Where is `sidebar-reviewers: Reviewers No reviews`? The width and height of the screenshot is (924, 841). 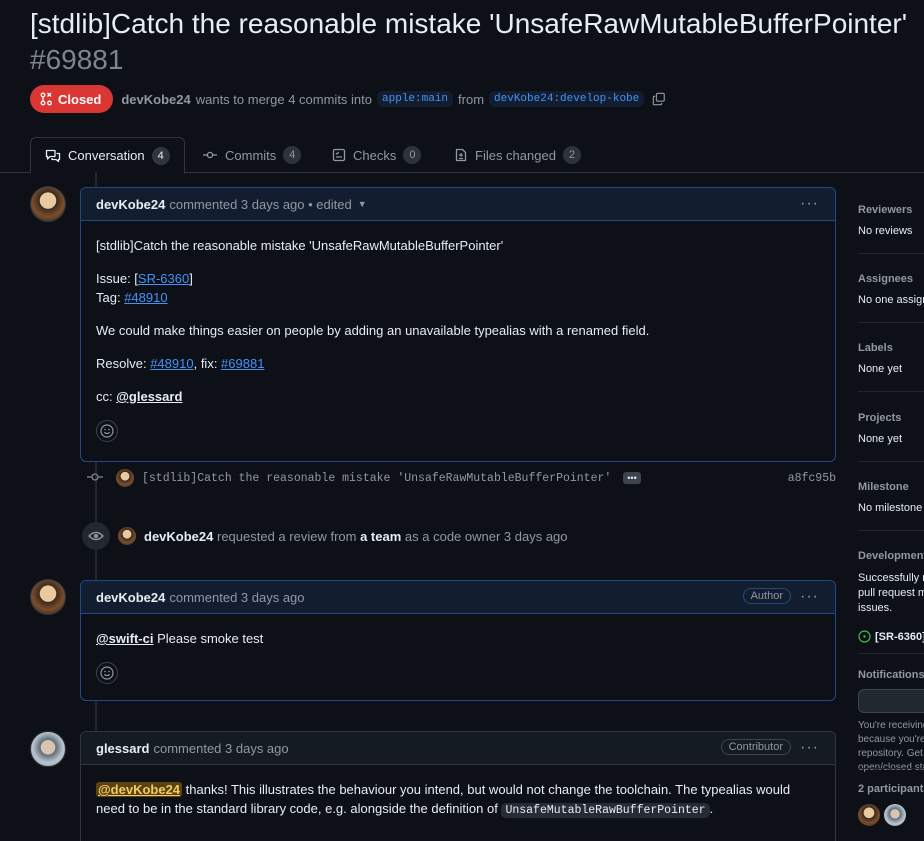
sidebar-reviewers: Reviewers No reviews is located at coordinates (891, 220).